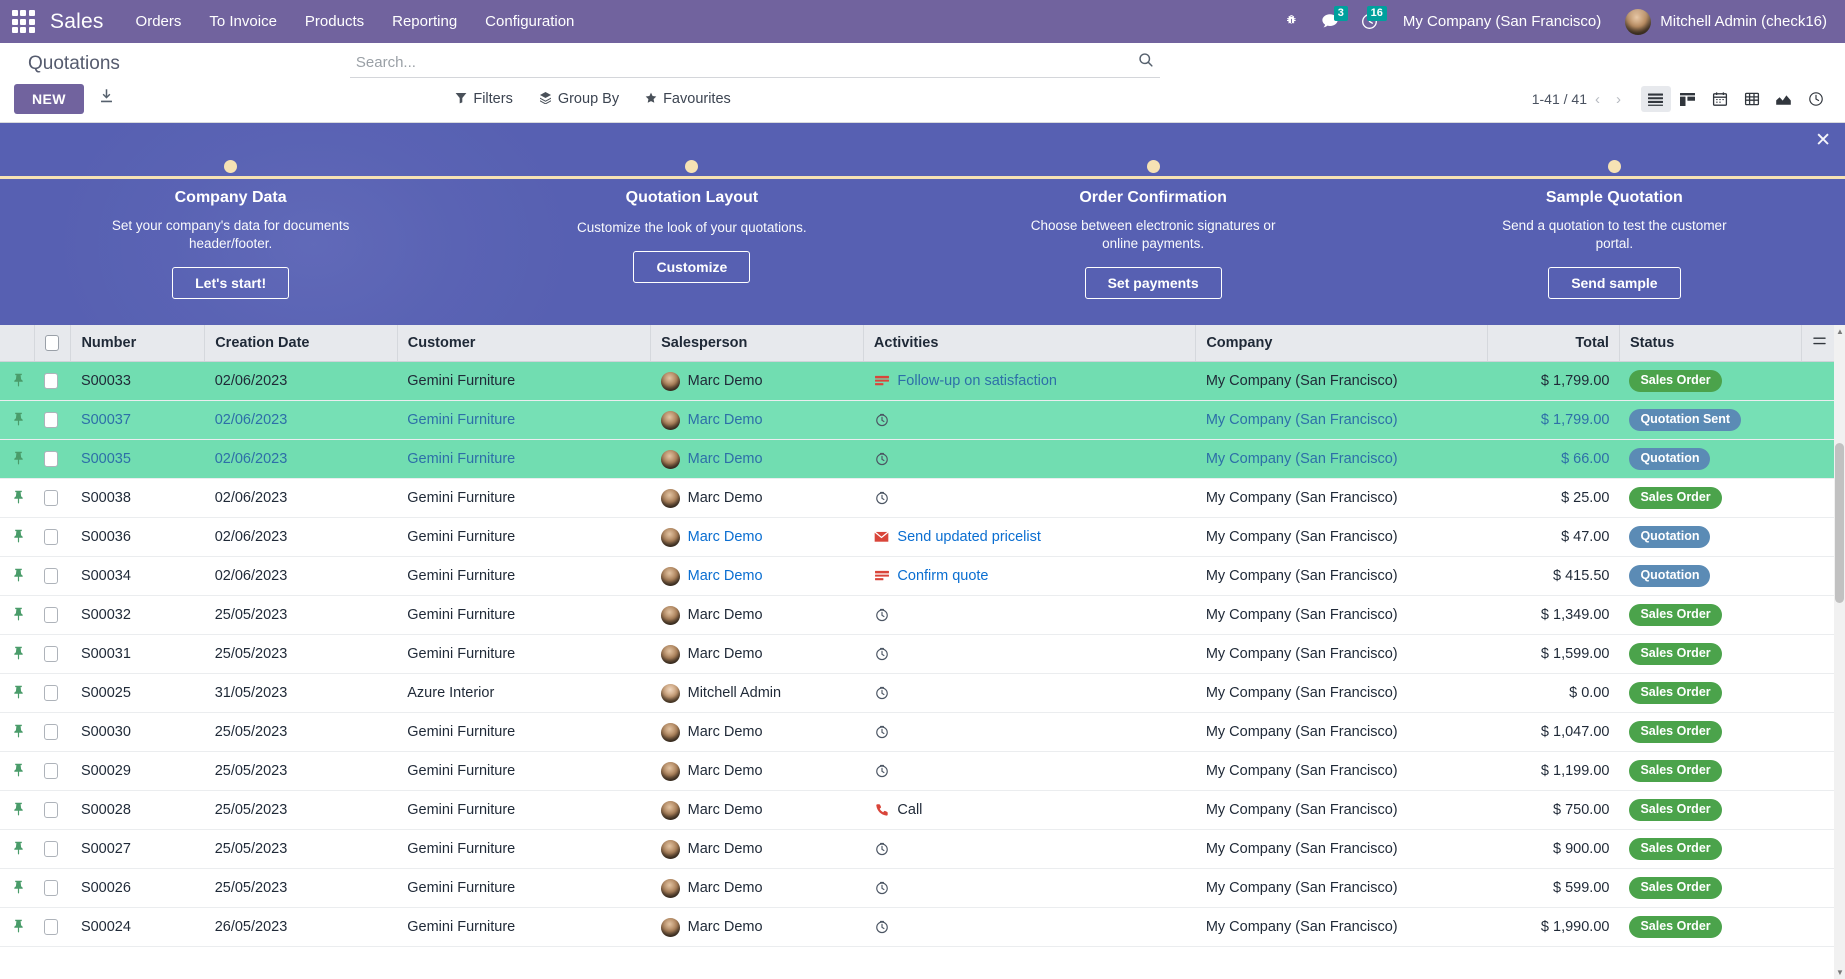 This screenshot has height=979, width=1845. I want to click on pager-next-button: ›, so click(1618, 99).